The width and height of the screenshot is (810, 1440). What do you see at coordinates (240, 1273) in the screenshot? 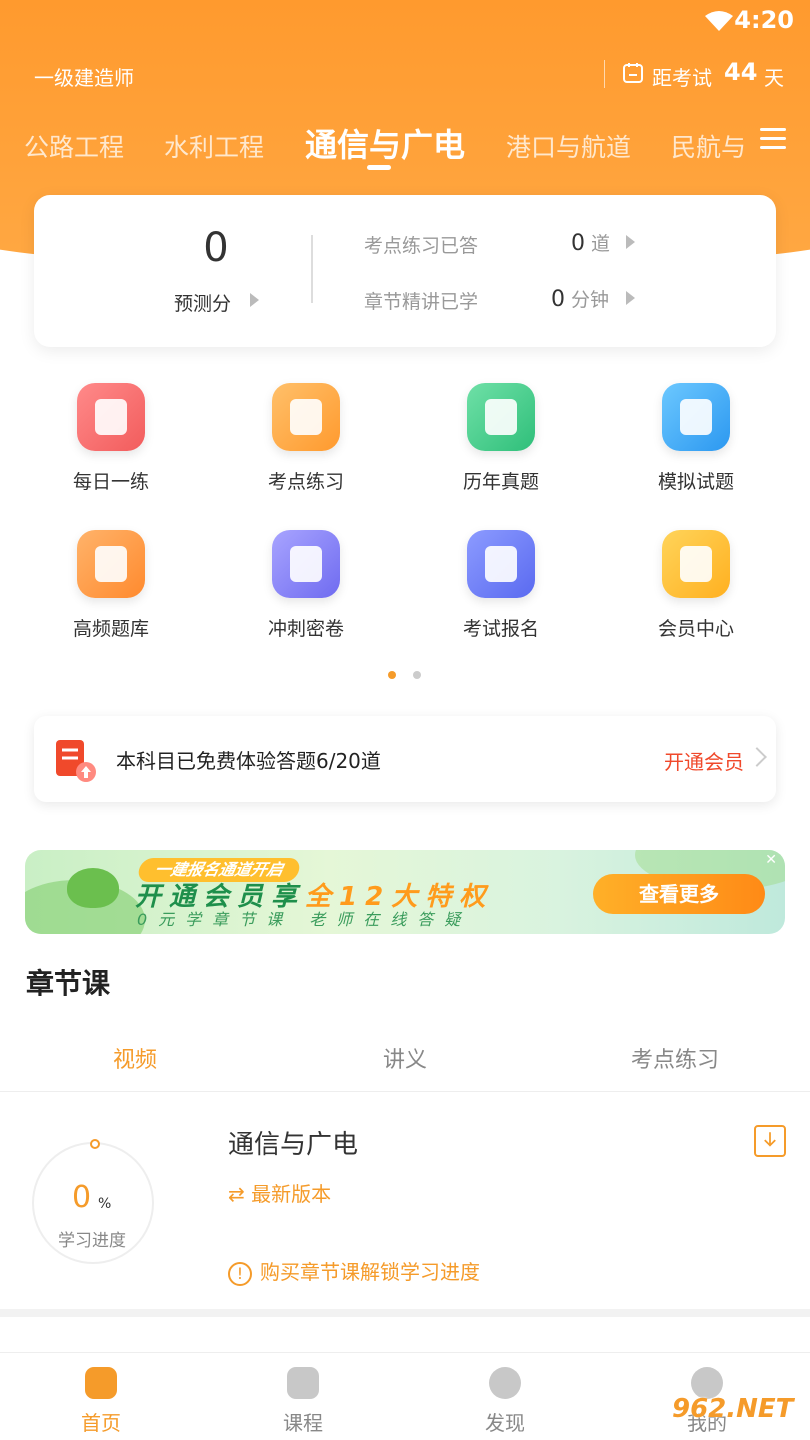
I see `warning-icon: !` at bounding box center [240, 1273].